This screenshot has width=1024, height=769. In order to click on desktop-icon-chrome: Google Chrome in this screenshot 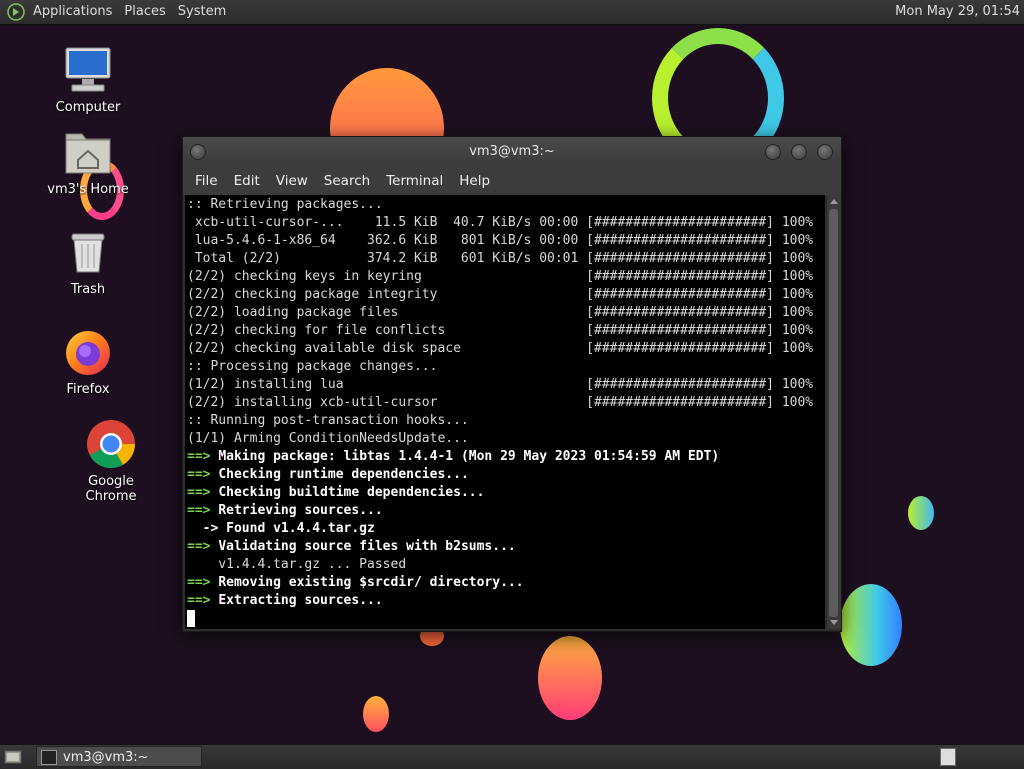, I will do `click(111, 461)`.